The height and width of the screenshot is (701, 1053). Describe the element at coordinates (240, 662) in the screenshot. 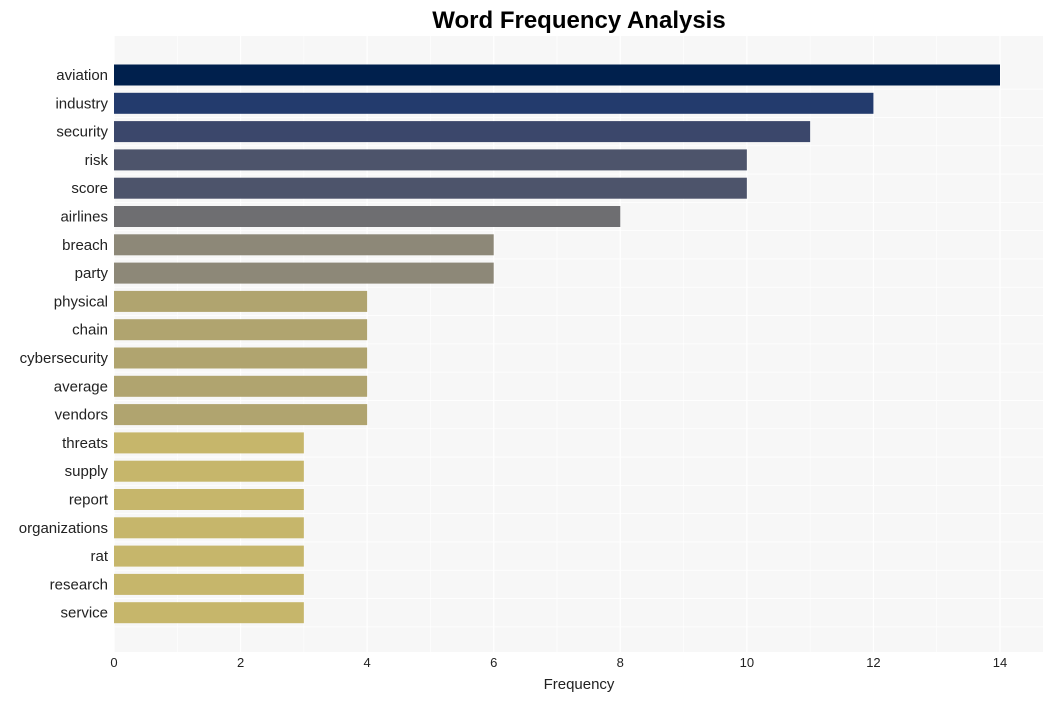

I see `x-tick-label: 2` at that location.